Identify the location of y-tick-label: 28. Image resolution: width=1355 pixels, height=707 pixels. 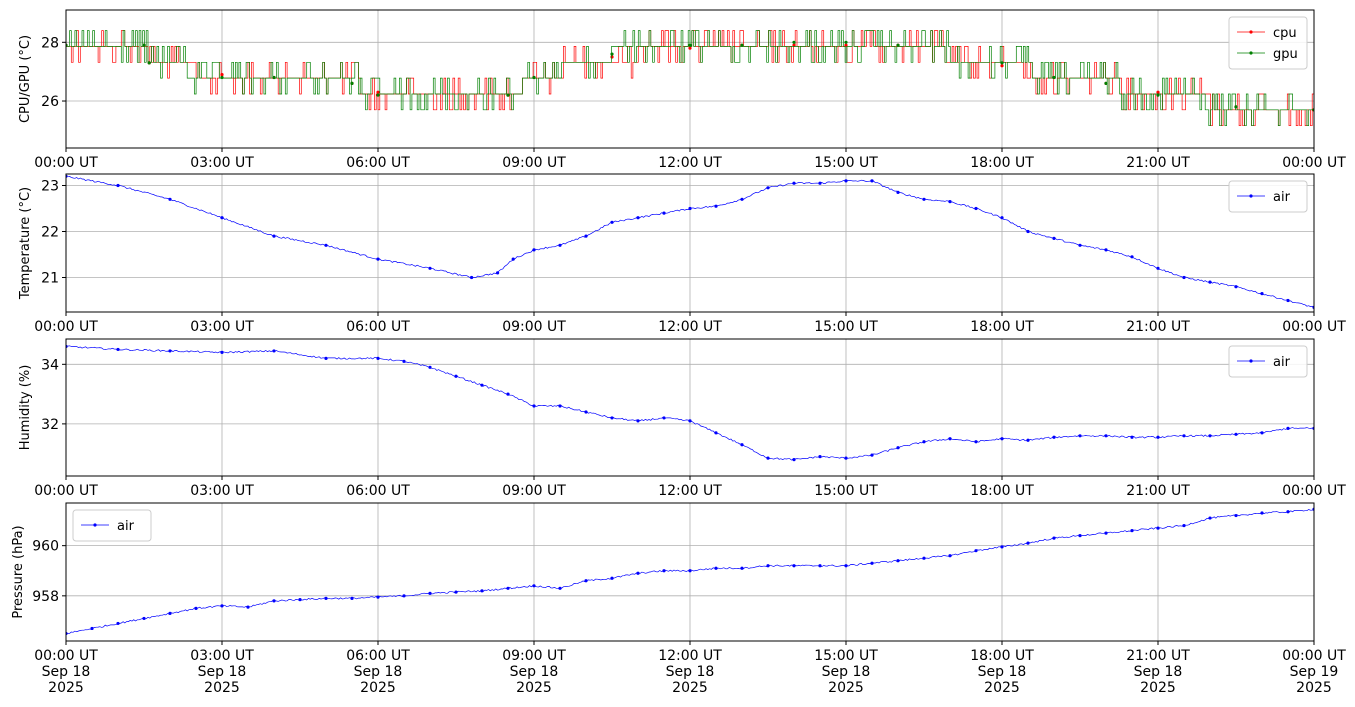
(50, 43).